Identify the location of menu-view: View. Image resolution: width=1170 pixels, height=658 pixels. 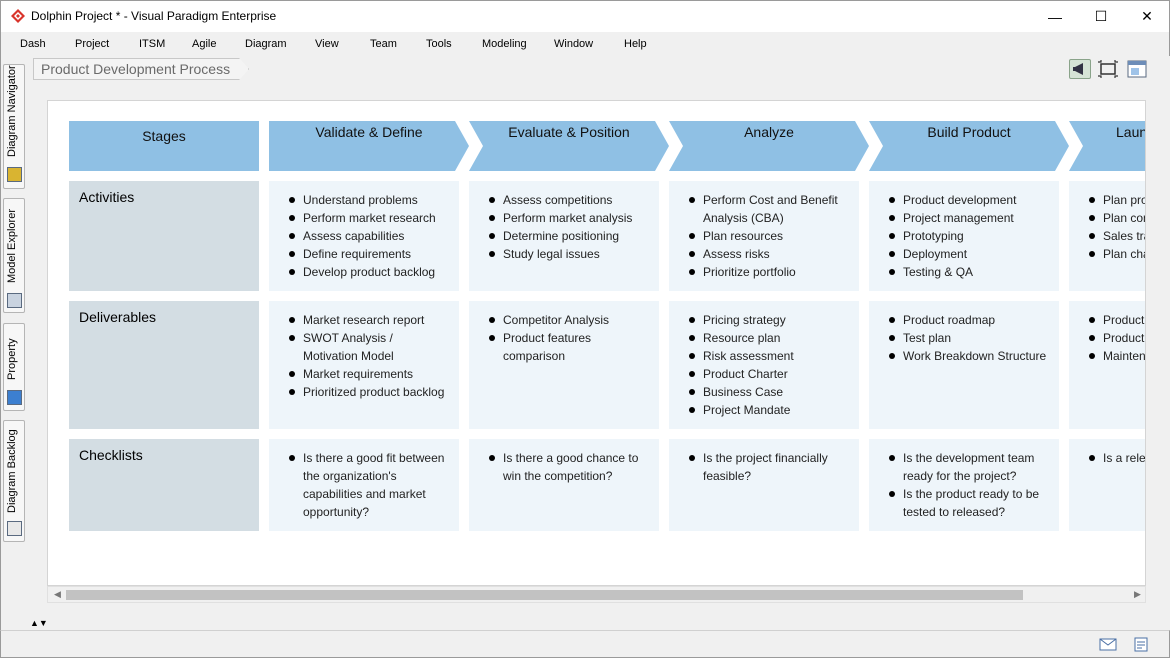
(327, 44).